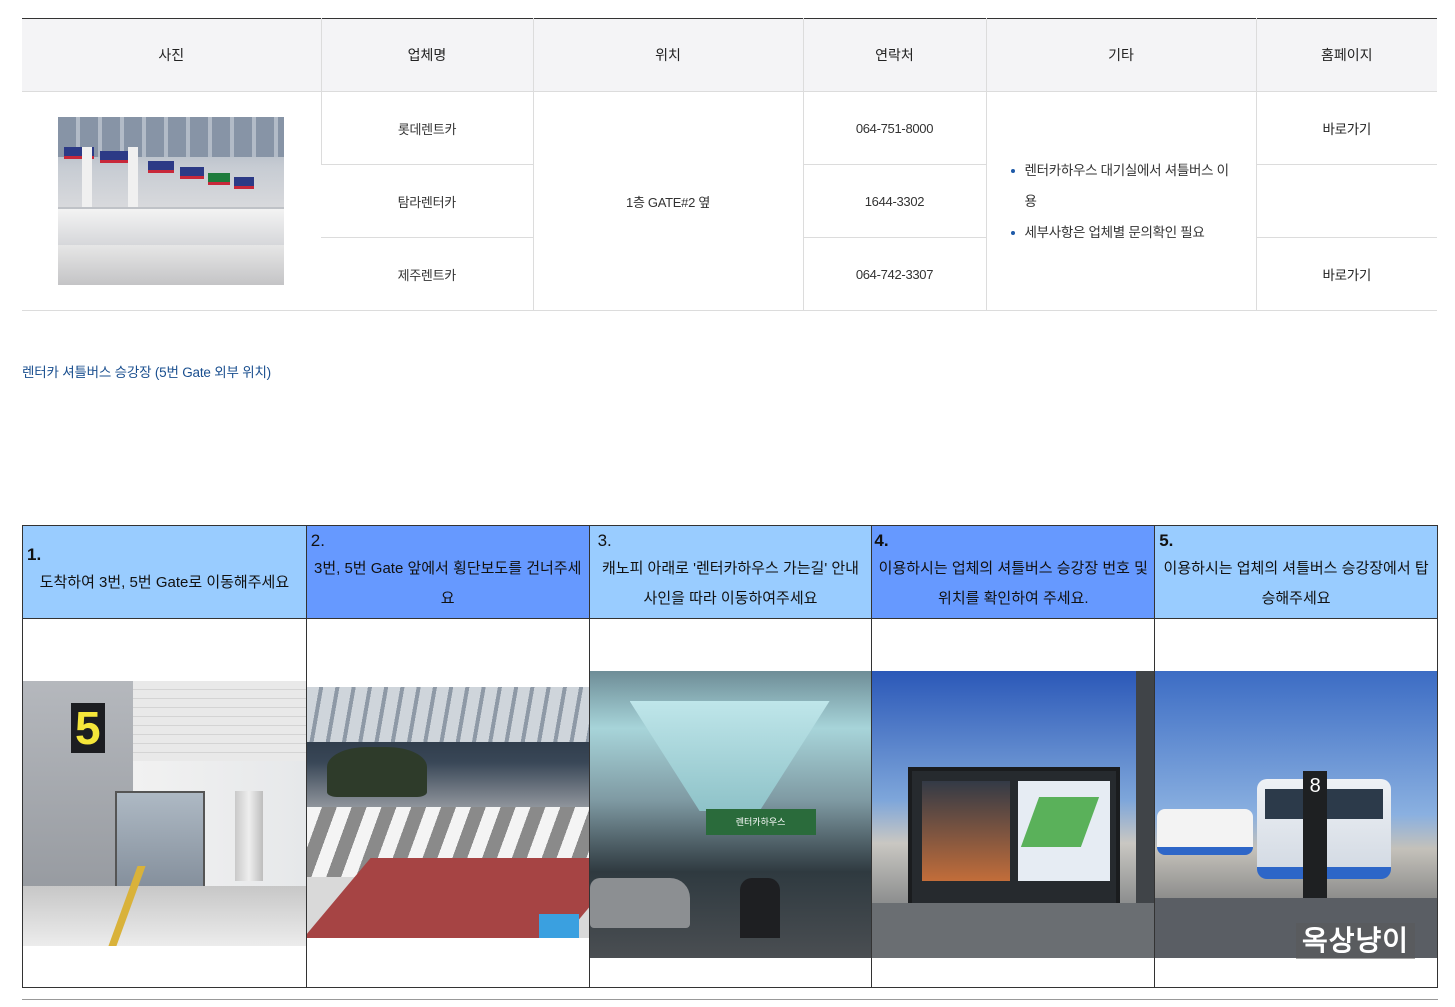 This screenshot has width=1455, height=1007. Describe the element at coordinates (1346, 201) in the screenshot. I see `homepage-cell-empty` at that location.